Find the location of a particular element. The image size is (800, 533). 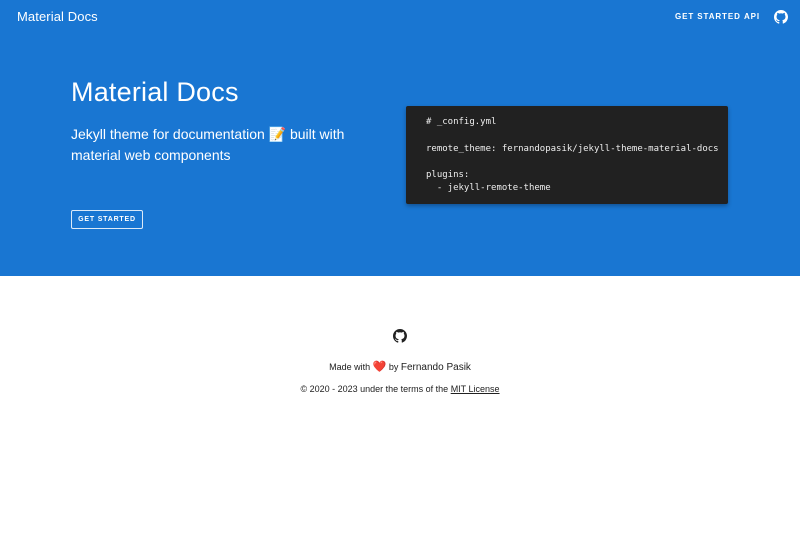

license-link: MIT License is located at coordinates (475, 389).